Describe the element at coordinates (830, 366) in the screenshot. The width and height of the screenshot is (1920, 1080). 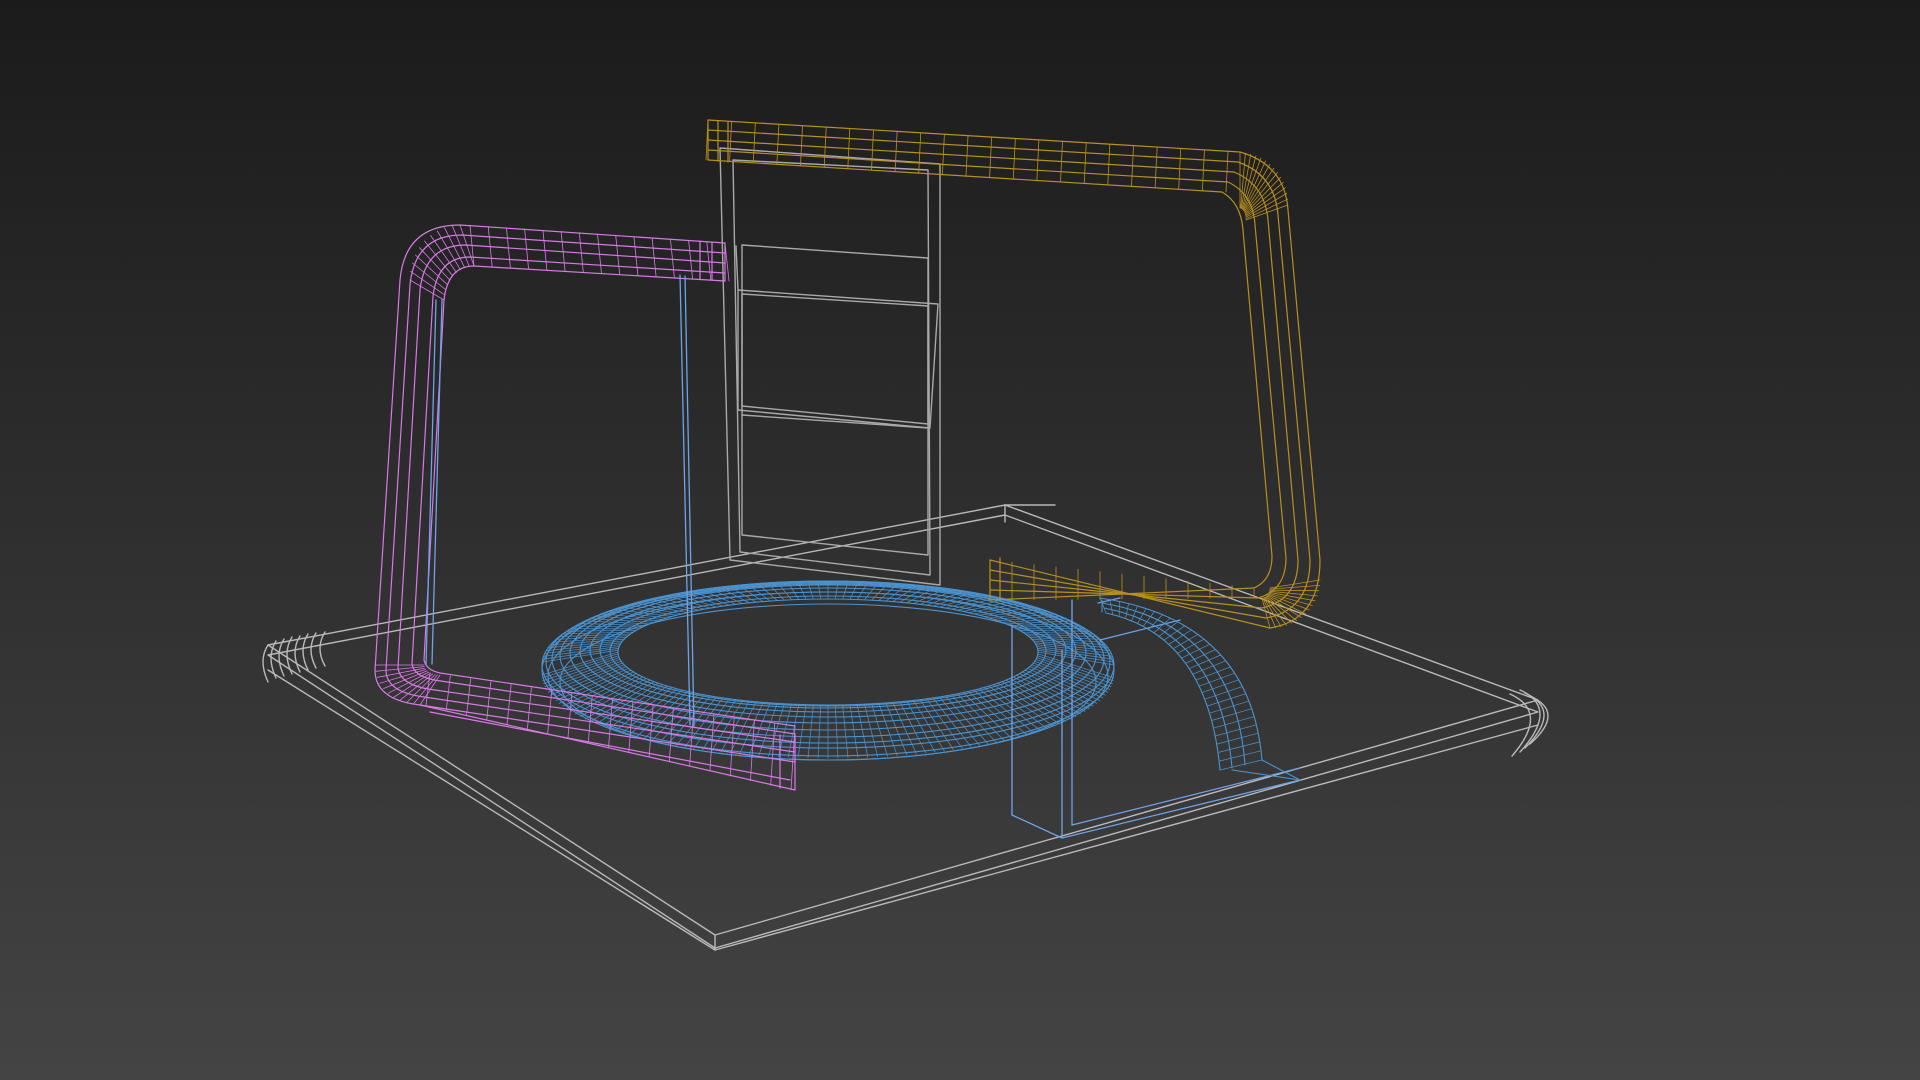
I see `door-panel` at that location.